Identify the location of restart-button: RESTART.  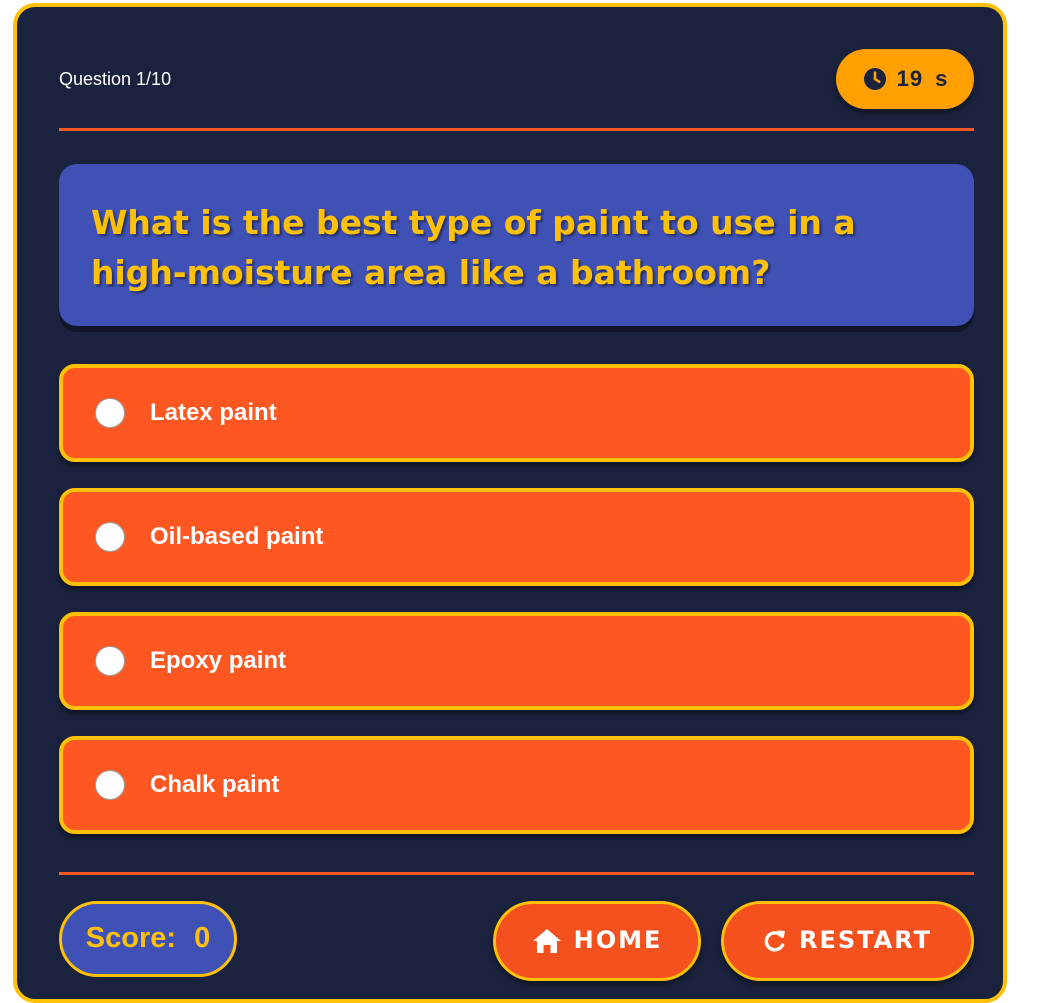
(847, 941).